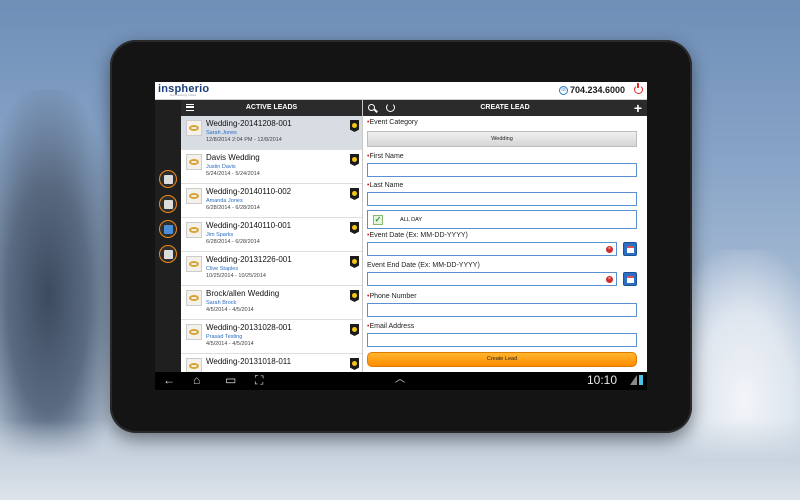  What do you see at coordinates (221, 303) in the screenshot?
I see `lead-contact: Sarah Brock` at bounding box center [221, 303].